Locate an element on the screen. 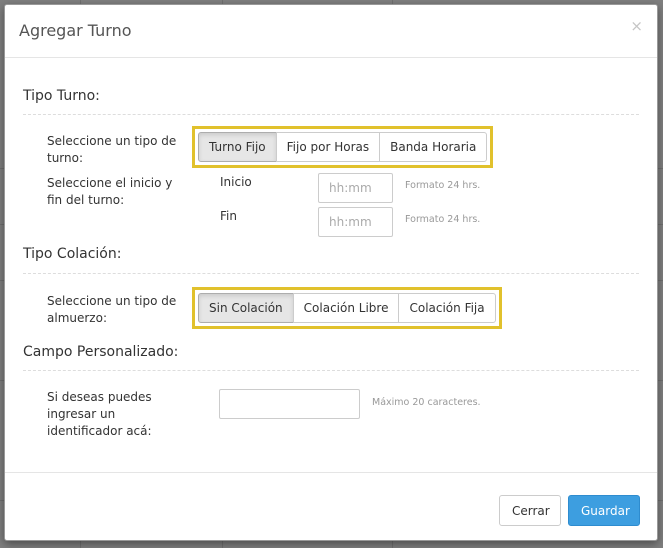 This screenshot has height=548, width=663. shift-type-band-button: Banda Horaria is located at coordinates (433, 147).